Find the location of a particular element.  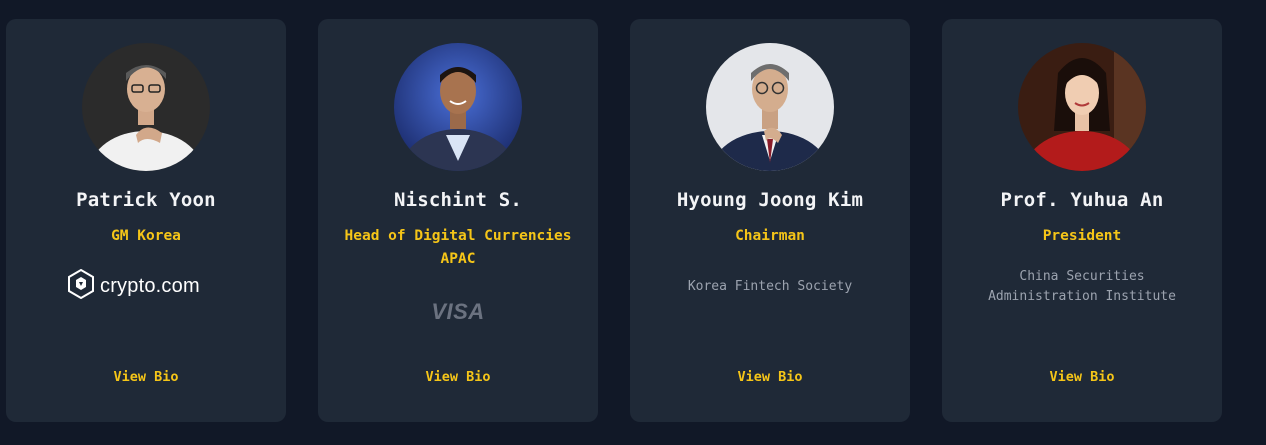

speaker-name: Prof. Yuhua An is located at coordinates (1082, 200).